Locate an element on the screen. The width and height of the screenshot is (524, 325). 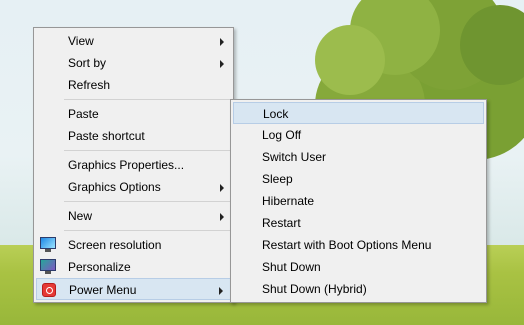
submenu-item-restart-boot-options: Restart with Boot Options Menu is located at coordinates (358, 245).